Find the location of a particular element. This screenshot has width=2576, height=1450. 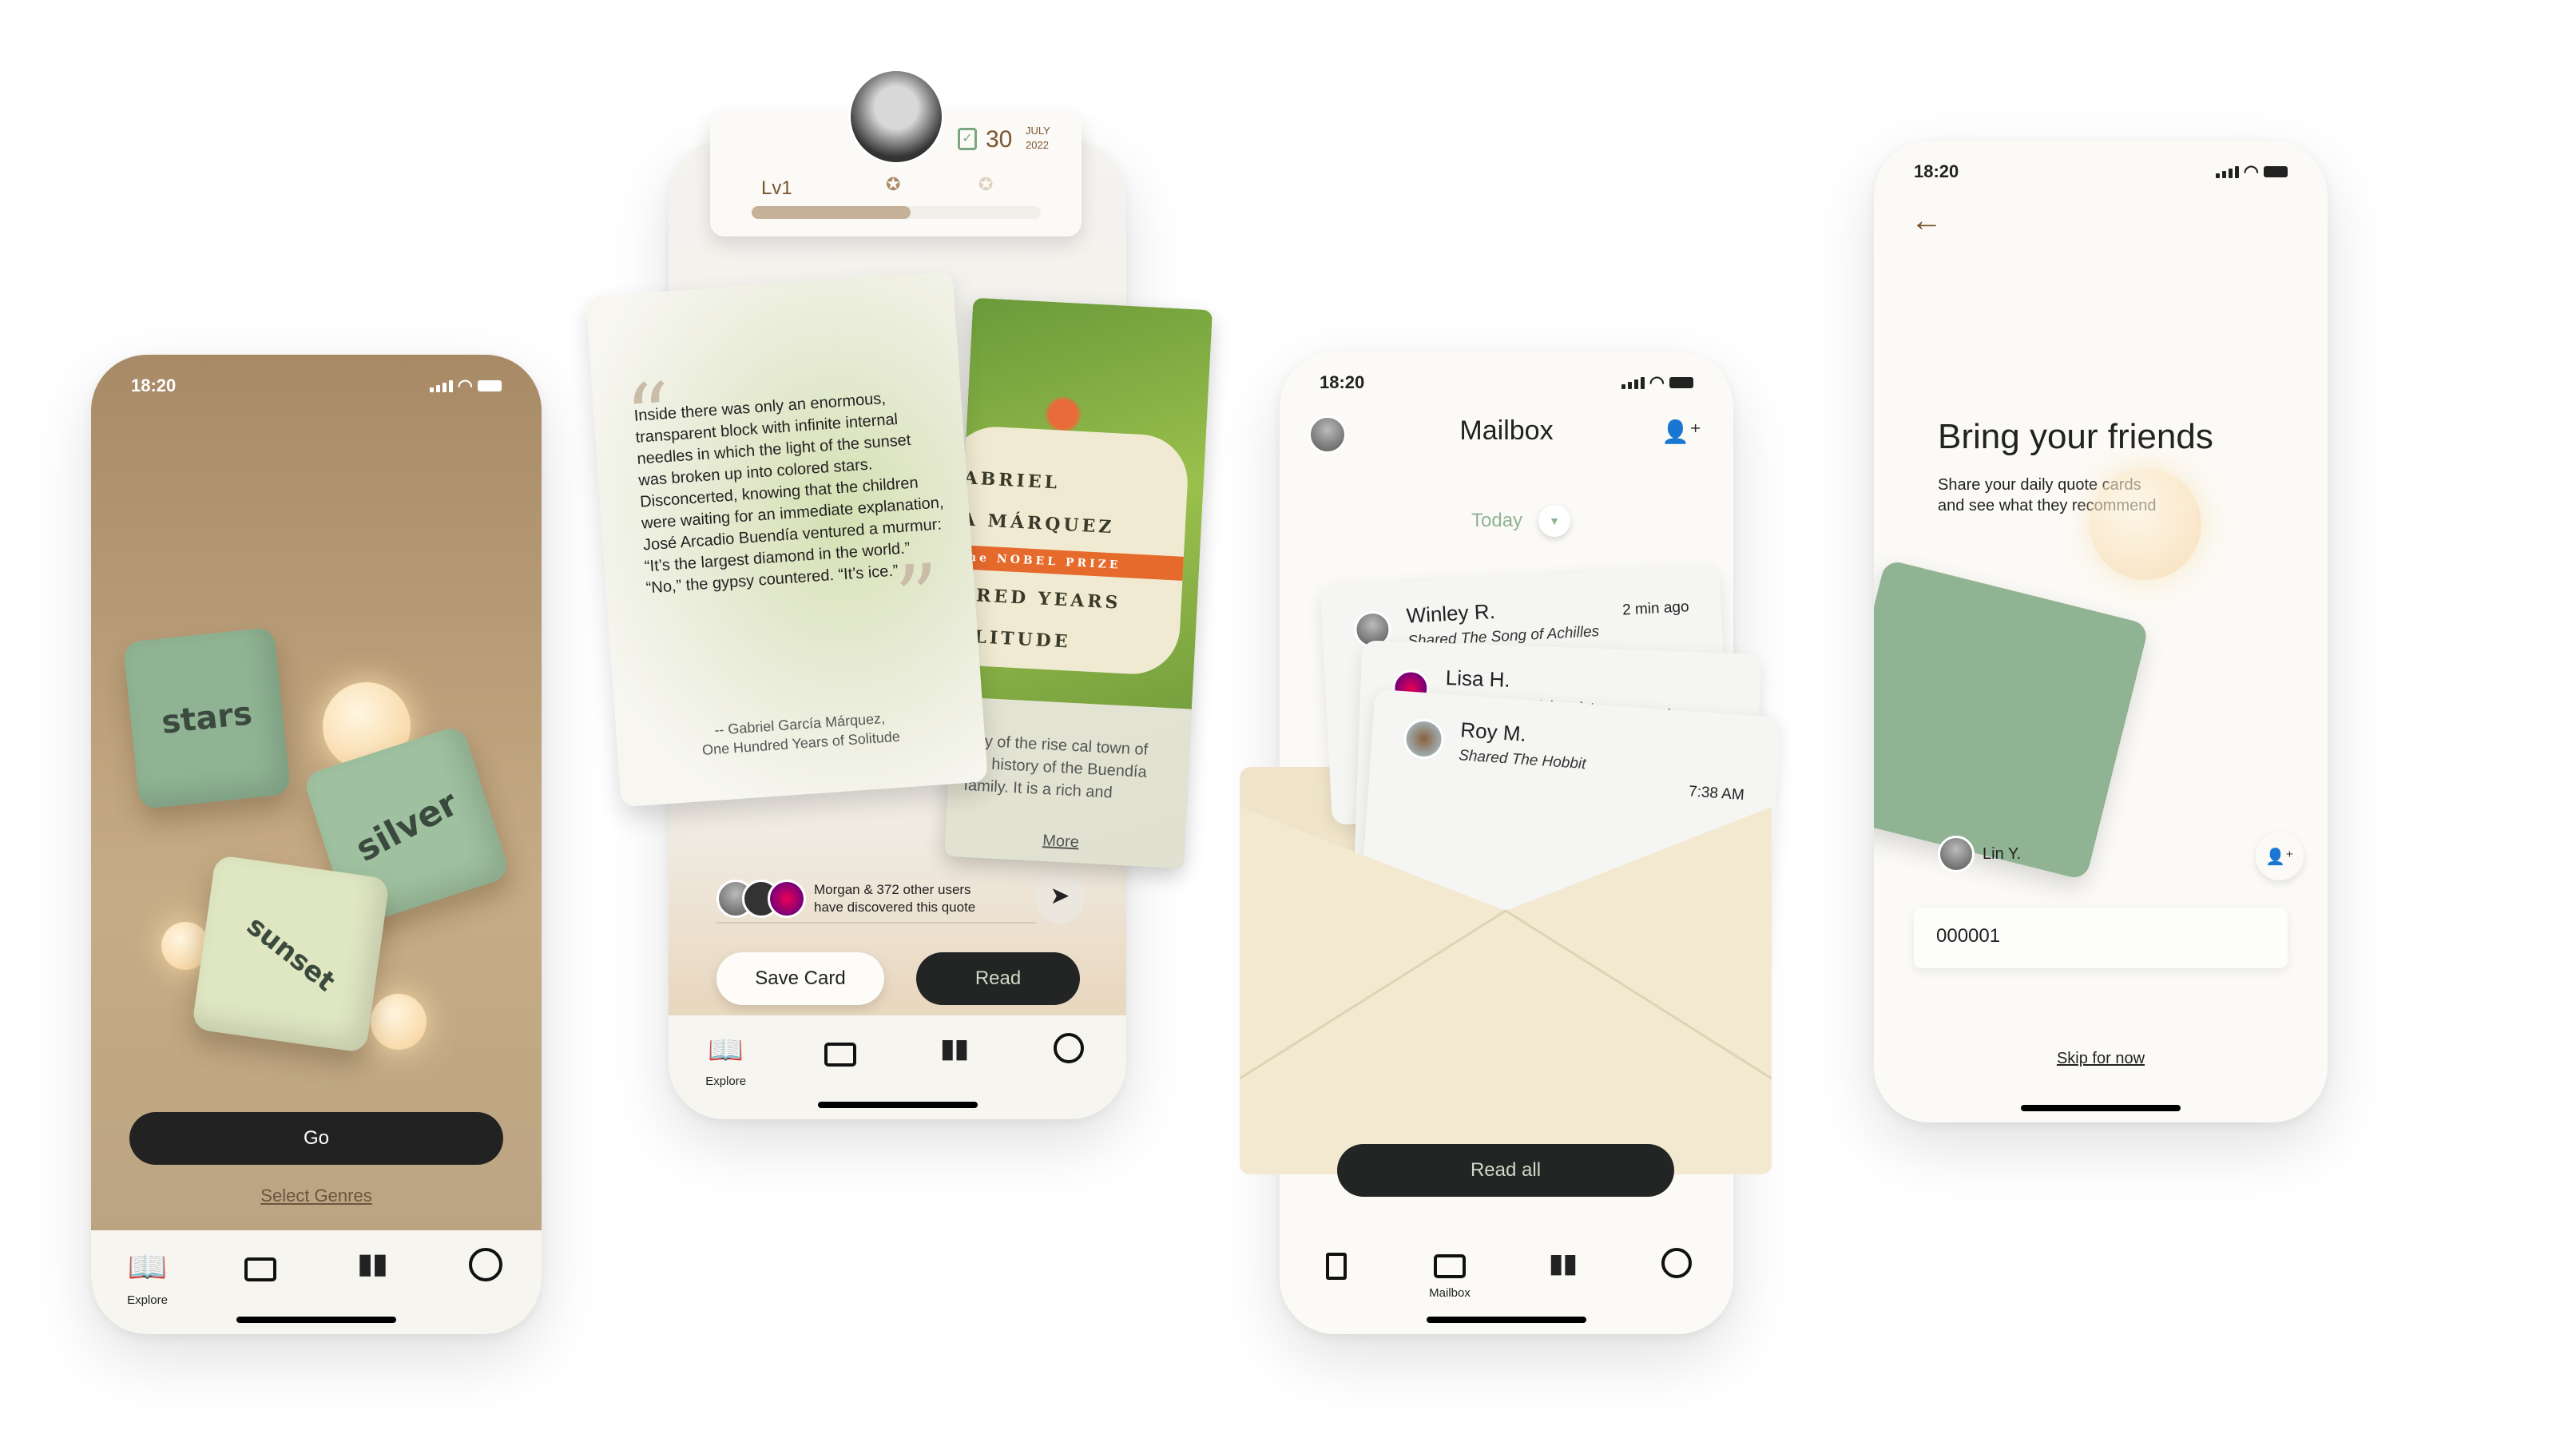

envelope-front is located at coordinates (1506, 990).